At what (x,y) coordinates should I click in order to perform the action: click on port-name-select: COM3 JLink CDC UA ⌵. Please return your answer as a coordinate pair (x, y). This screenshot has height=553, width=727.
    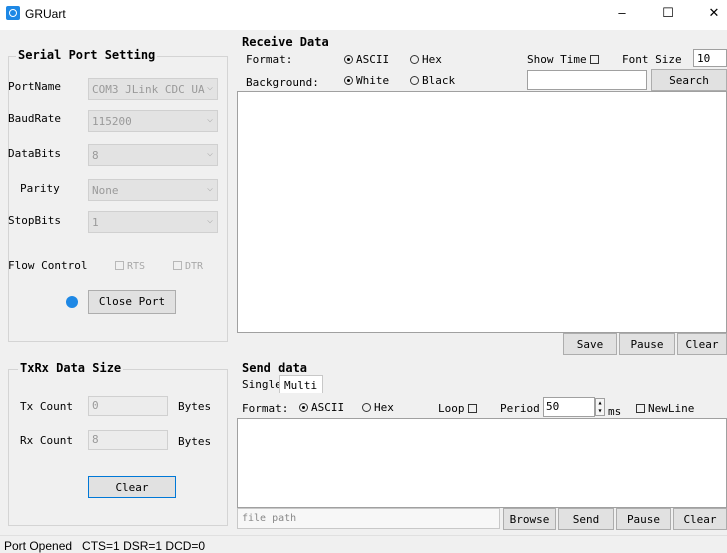
    Looking at the image, I should click on (153, 89).